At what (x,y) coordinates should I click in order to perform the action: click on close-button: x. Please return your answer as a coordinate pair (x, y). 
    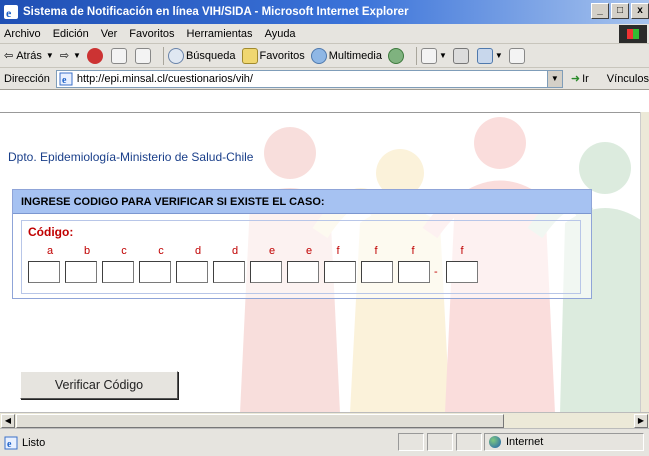
    Looking at the image, I should click on (640, 11).